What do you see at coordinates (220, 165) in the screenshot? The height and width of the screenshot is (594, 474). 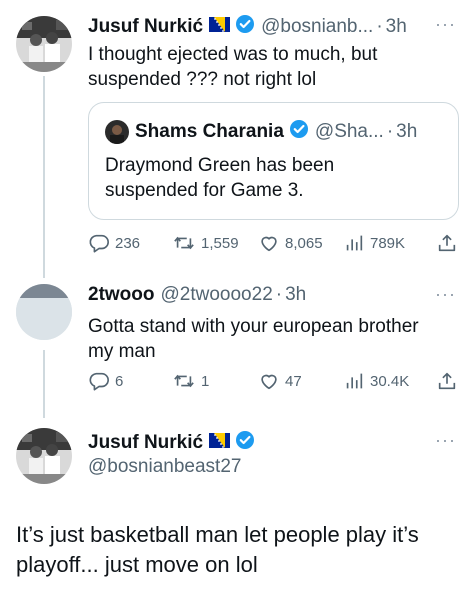 I see `quoted-text-line: Draymond Green has been` at bounding box center [220, 165].